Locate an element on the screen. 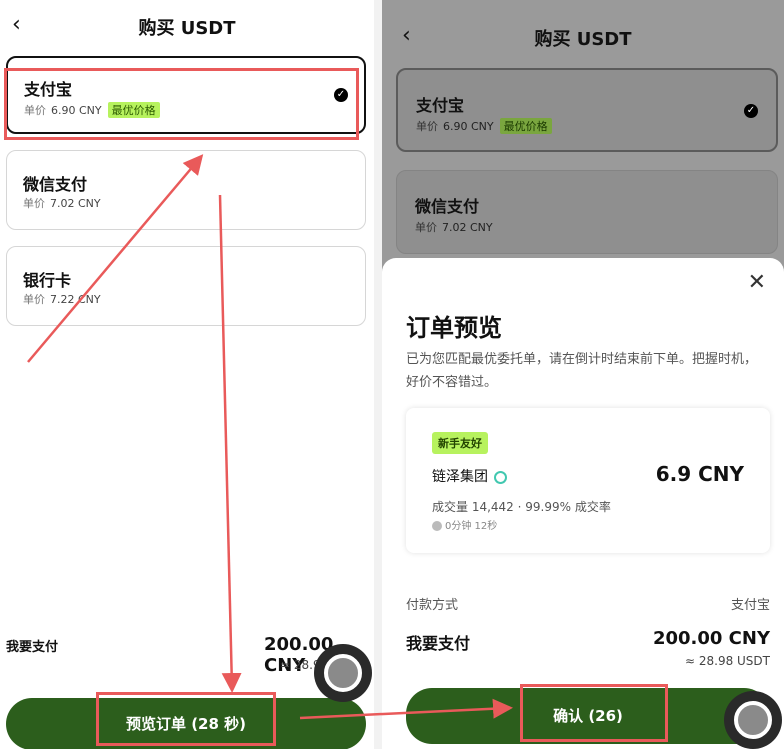 The width and height of the screenshot is (784, 749). payment-price: 单价 7.22 CNY is located at coordinates (62, 299).